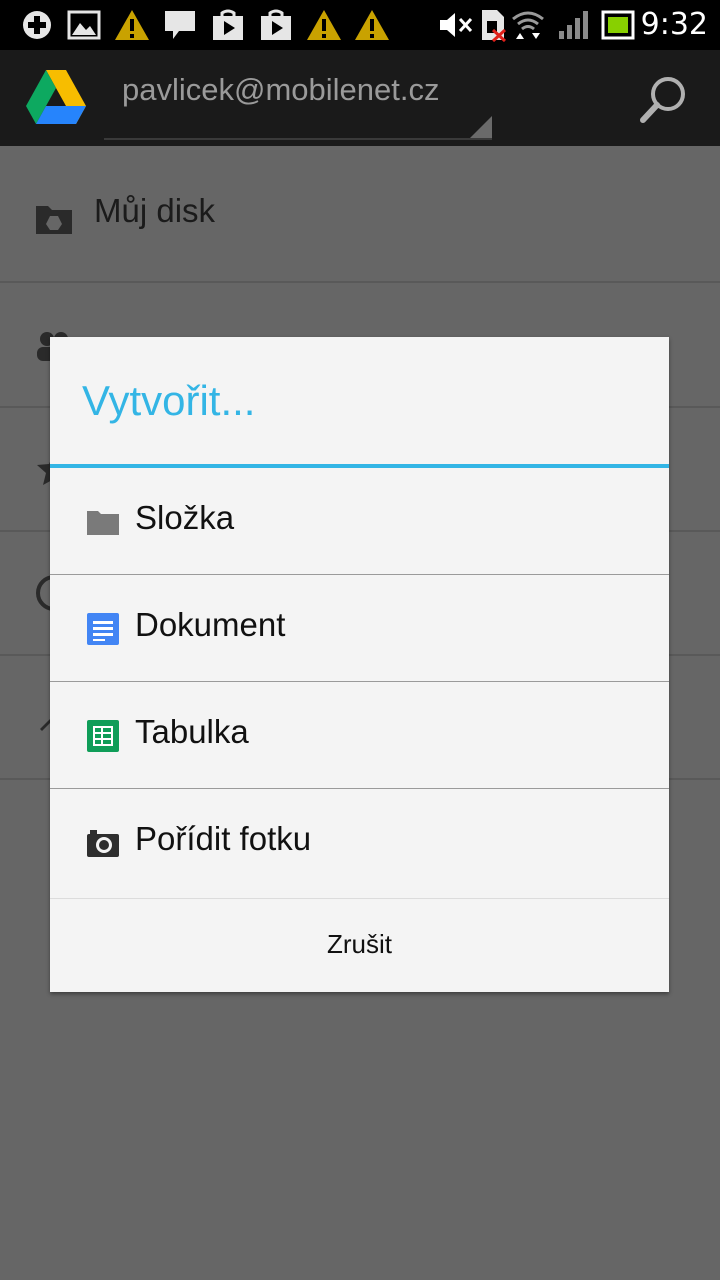 The width and height of the screenshot is (720, 1280). I want to click on create-folder-option: Složka, so click(359, 521).